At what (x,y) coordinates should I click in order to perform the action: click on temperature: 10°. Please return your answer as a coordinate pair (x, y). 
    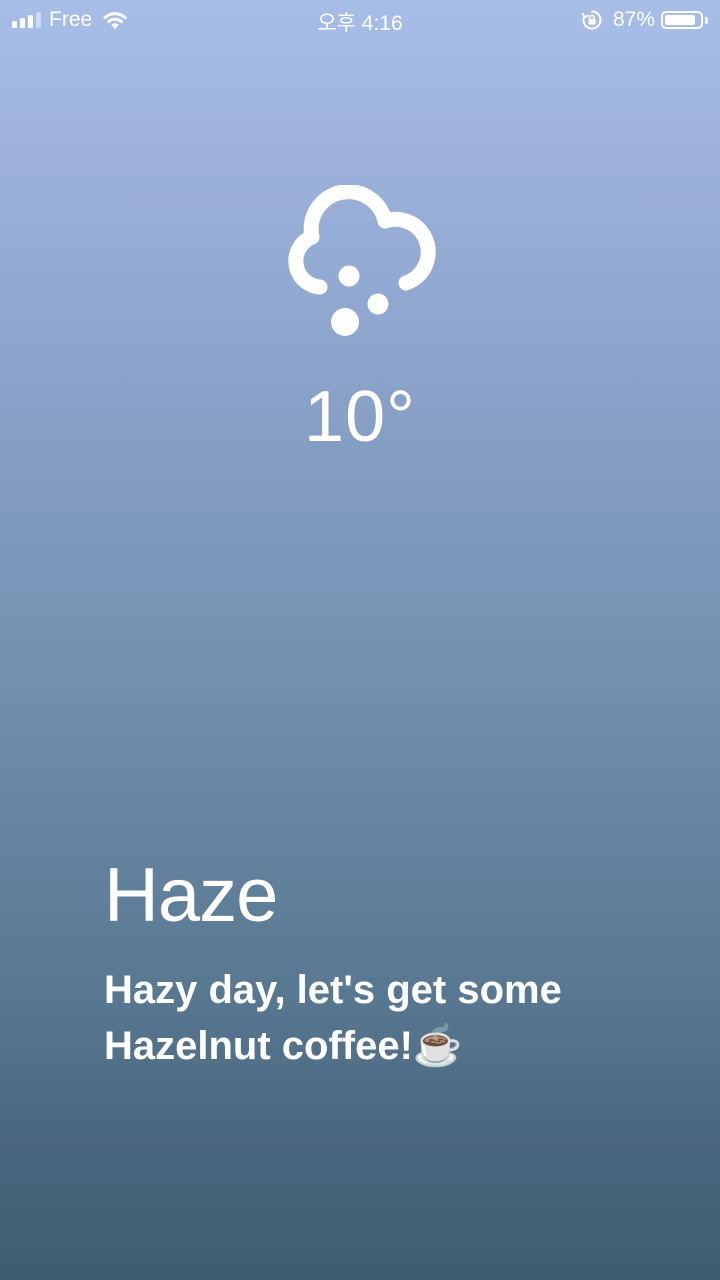
    Looking at the image, I should click on (360, 417).